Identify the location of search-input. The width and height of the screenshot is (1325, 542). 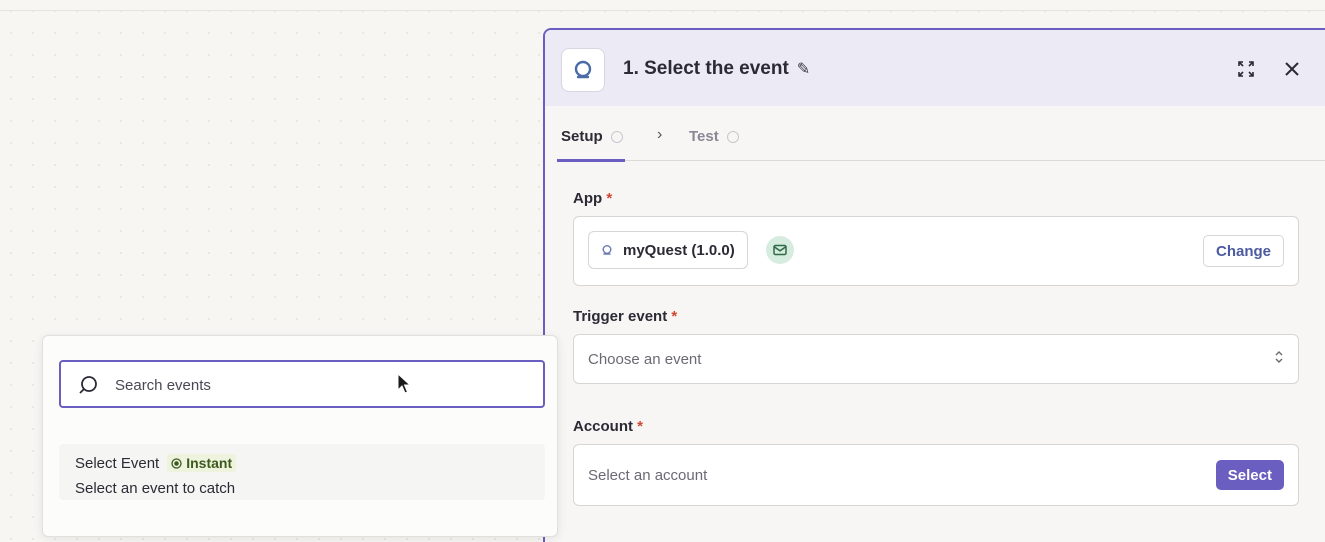
(325, 385).